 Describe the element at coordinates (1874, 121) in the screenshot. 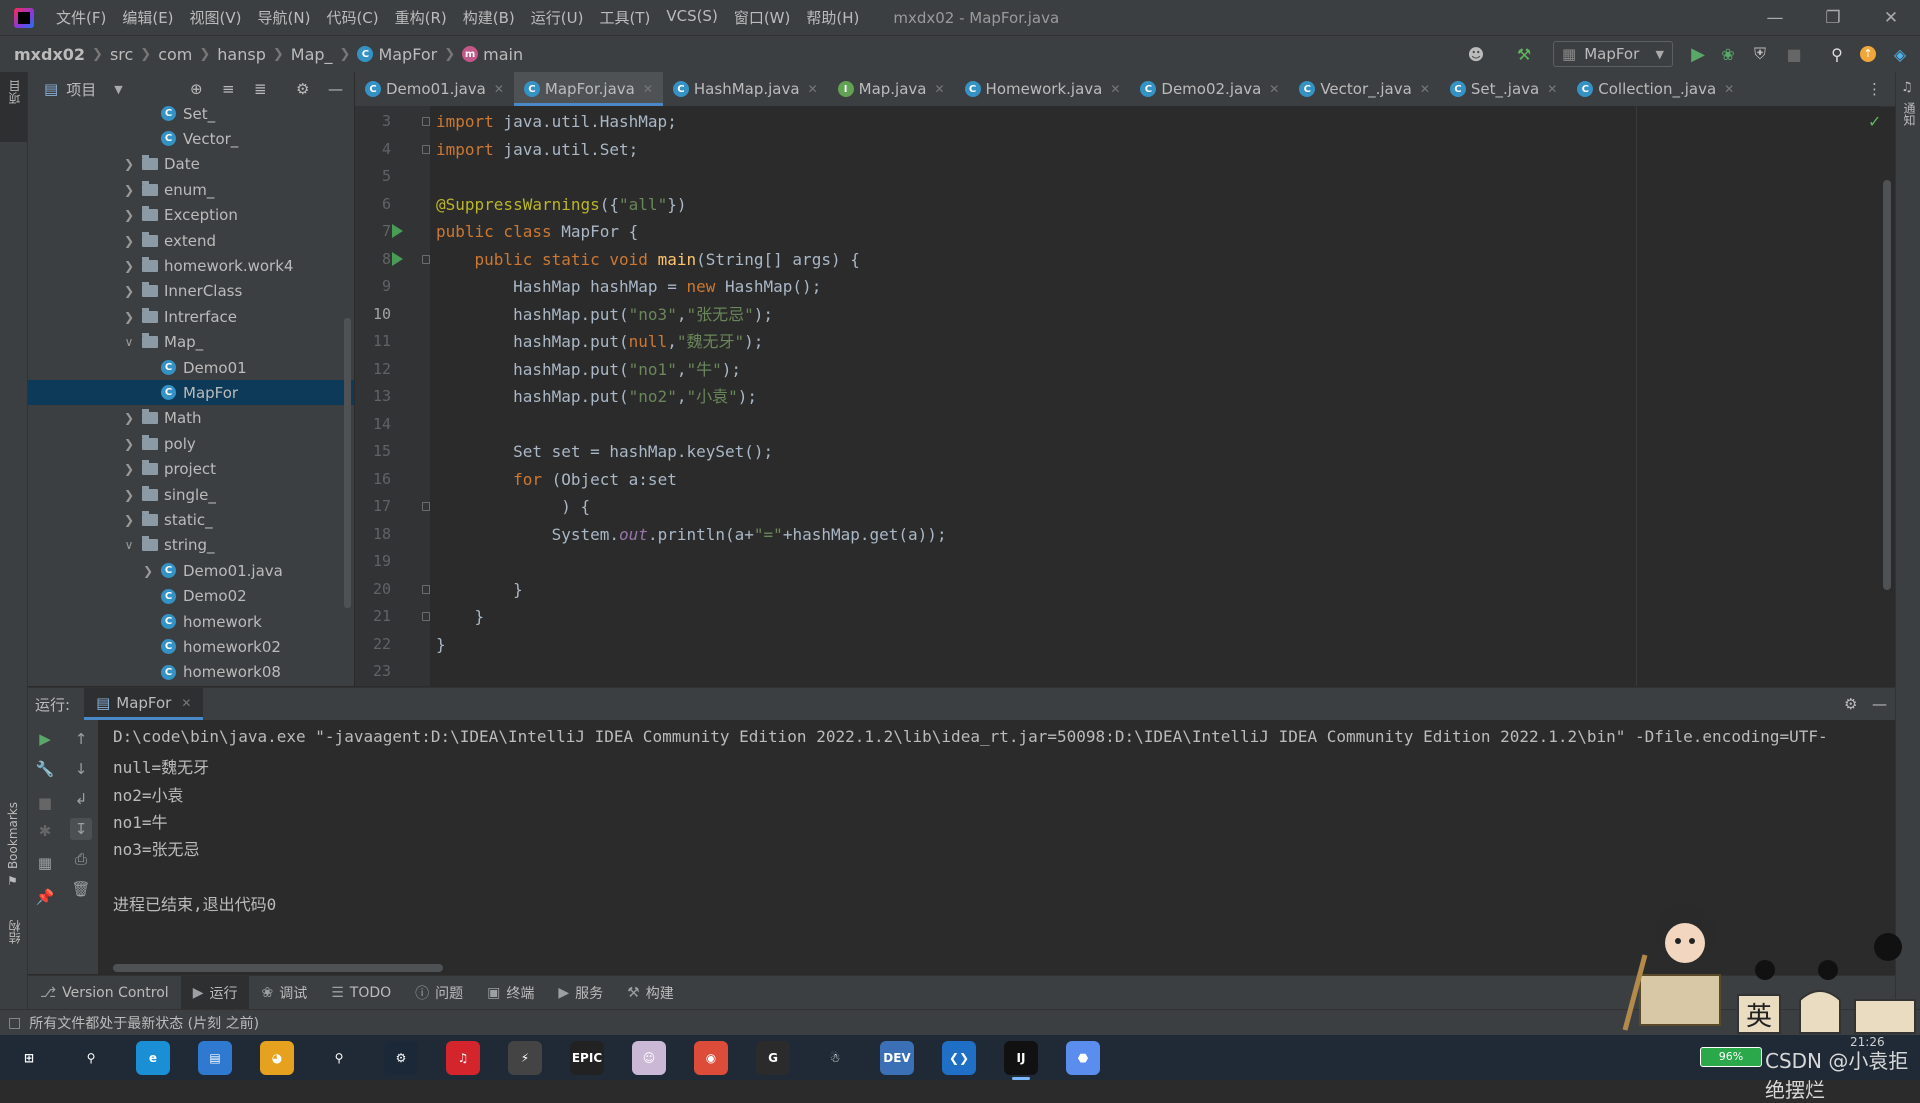

I see `no-problems-check-icon: ✓` at that location.